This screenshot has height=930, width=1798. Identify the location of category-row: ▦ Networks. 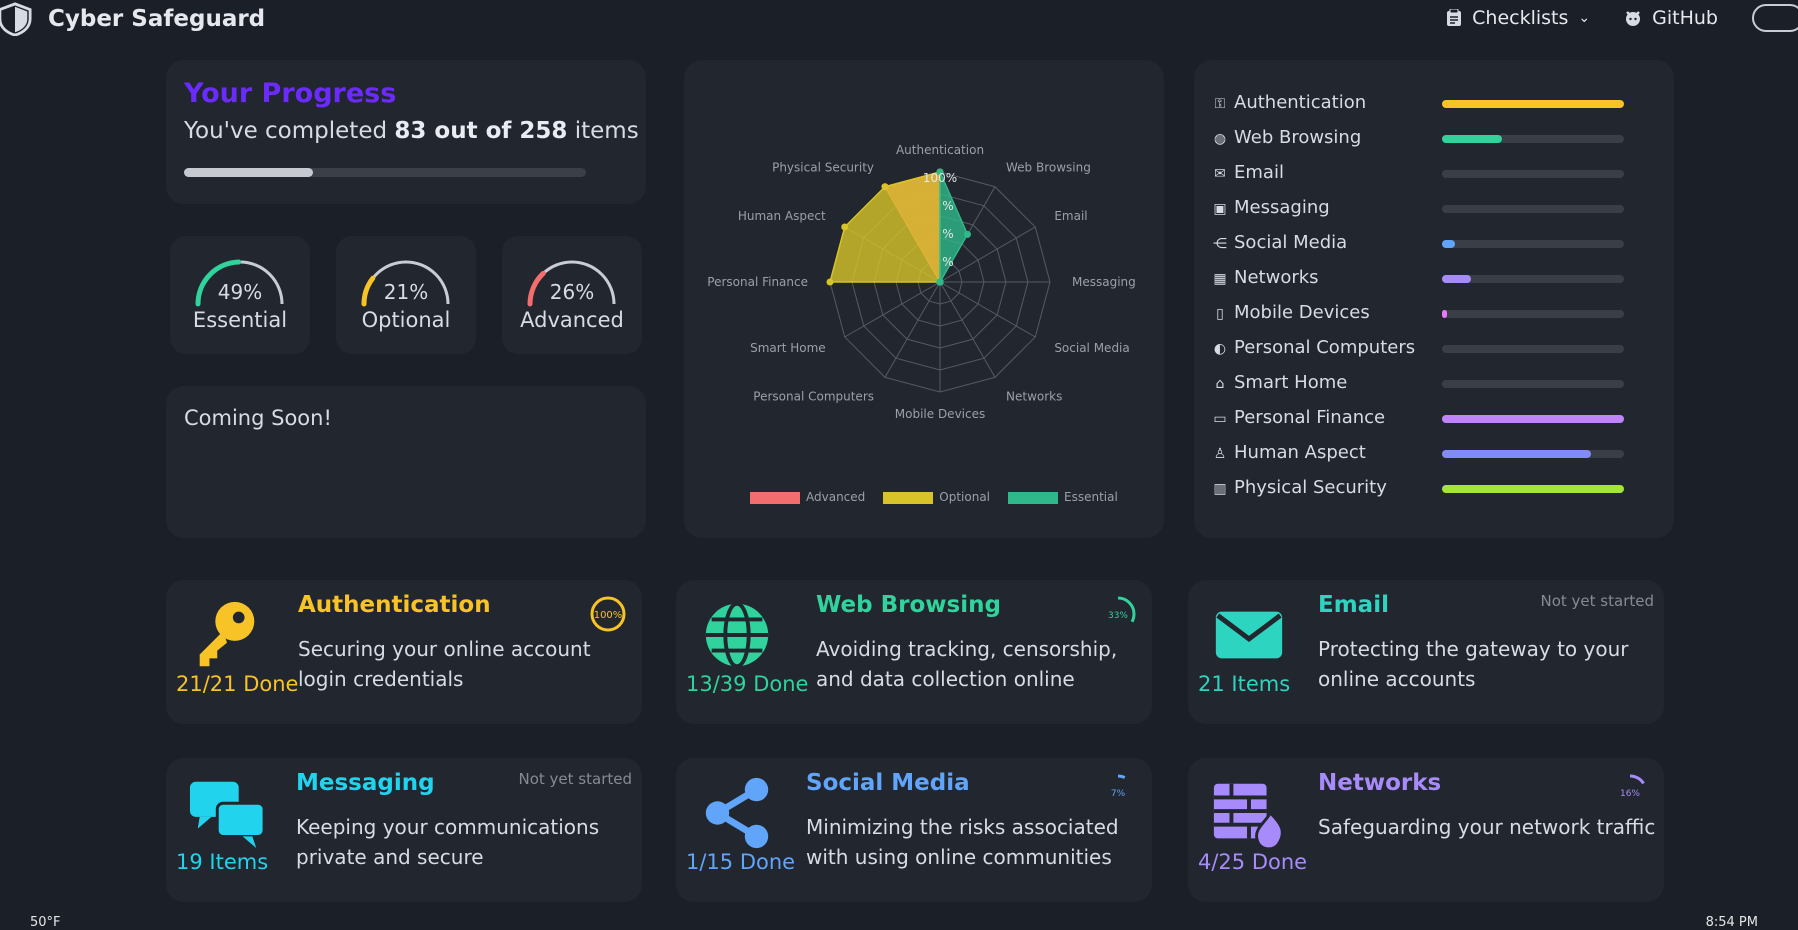
(1418, 280).